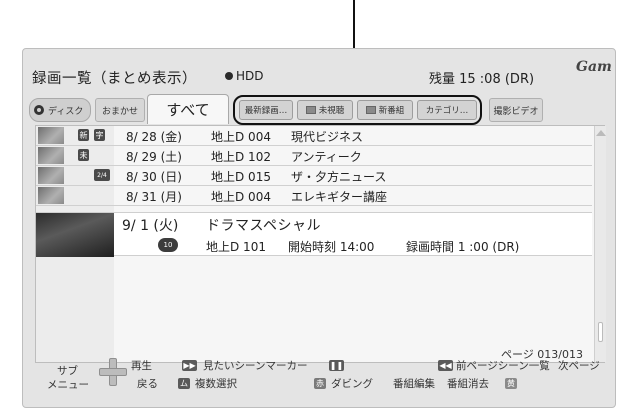 The height and width of the screenshot is (420, 637). I want to click on tab-auto-label: おまかせ, so click(119, 111).